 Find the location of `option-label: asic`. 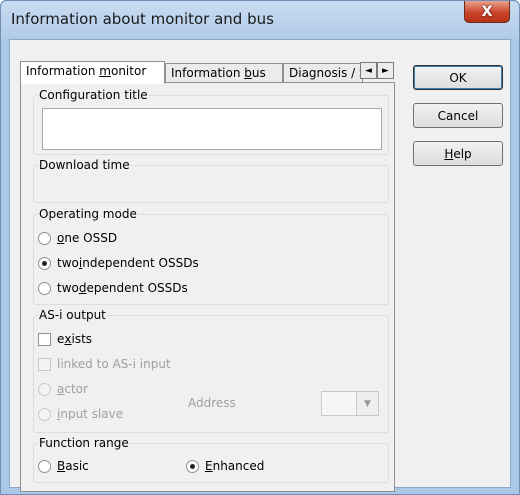

option-label: asic is located at coordinates (77, 466).